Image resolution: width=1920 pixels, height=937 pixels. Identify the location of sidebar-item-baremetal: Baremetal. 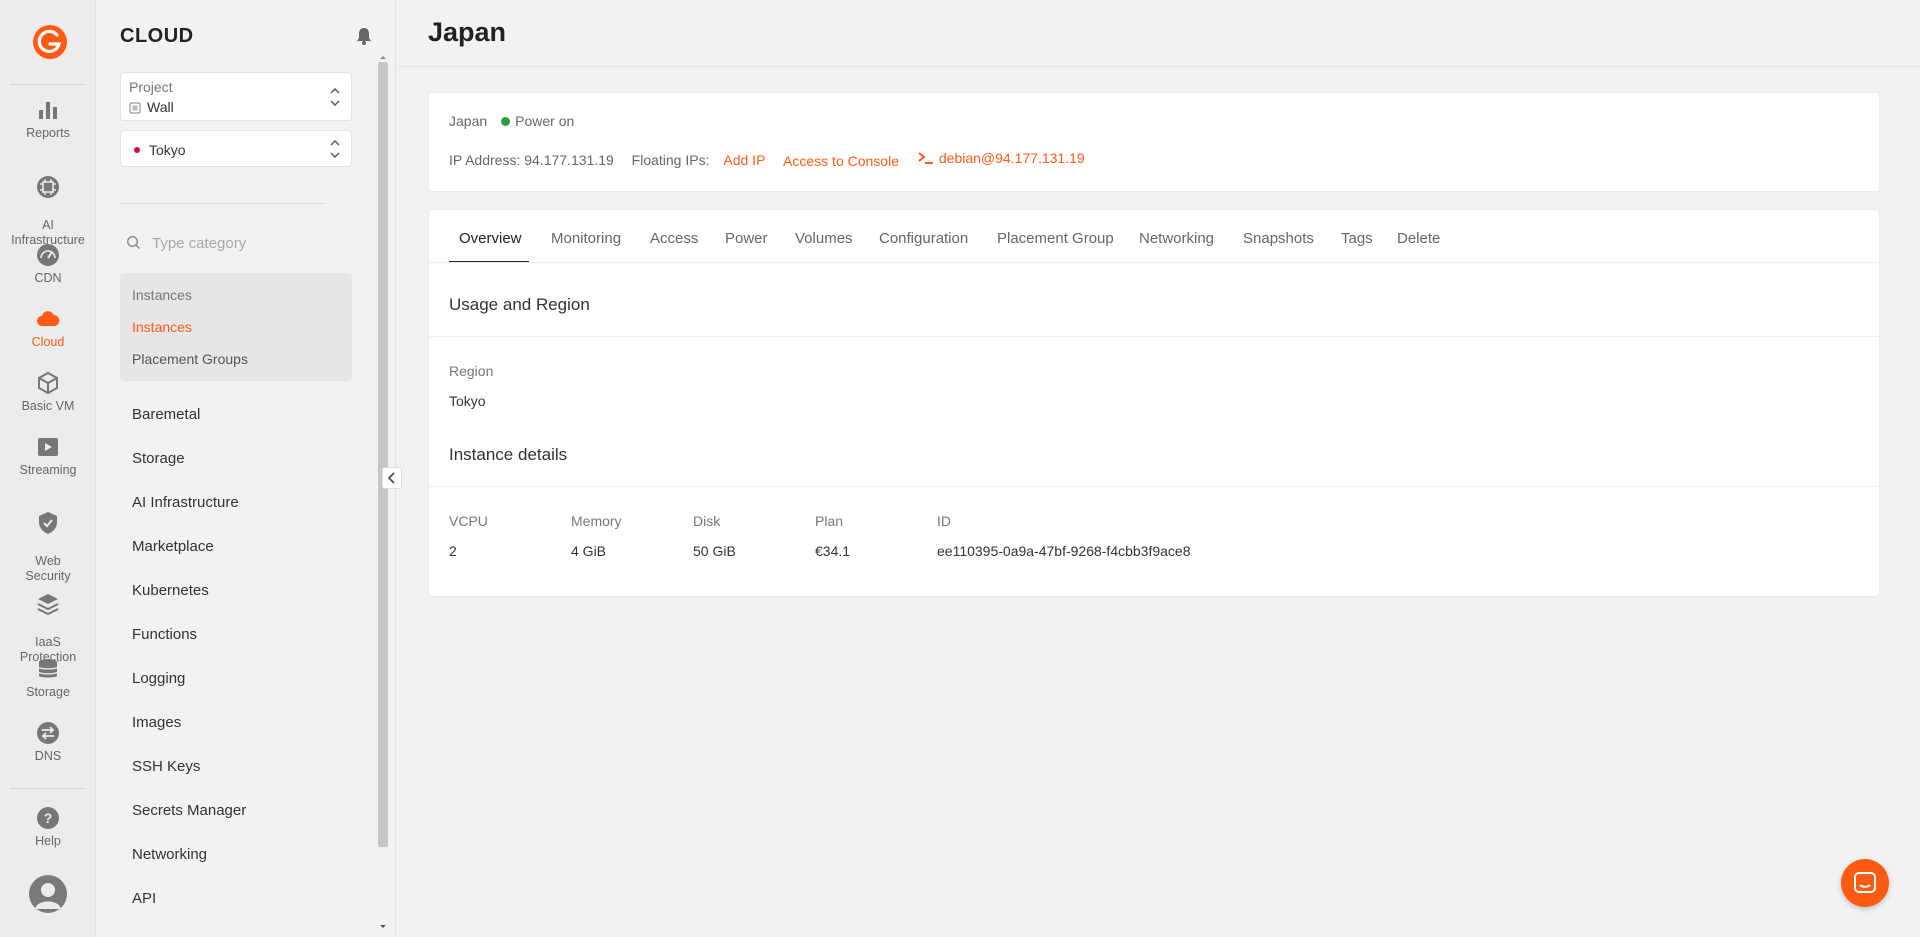
(166, 414).